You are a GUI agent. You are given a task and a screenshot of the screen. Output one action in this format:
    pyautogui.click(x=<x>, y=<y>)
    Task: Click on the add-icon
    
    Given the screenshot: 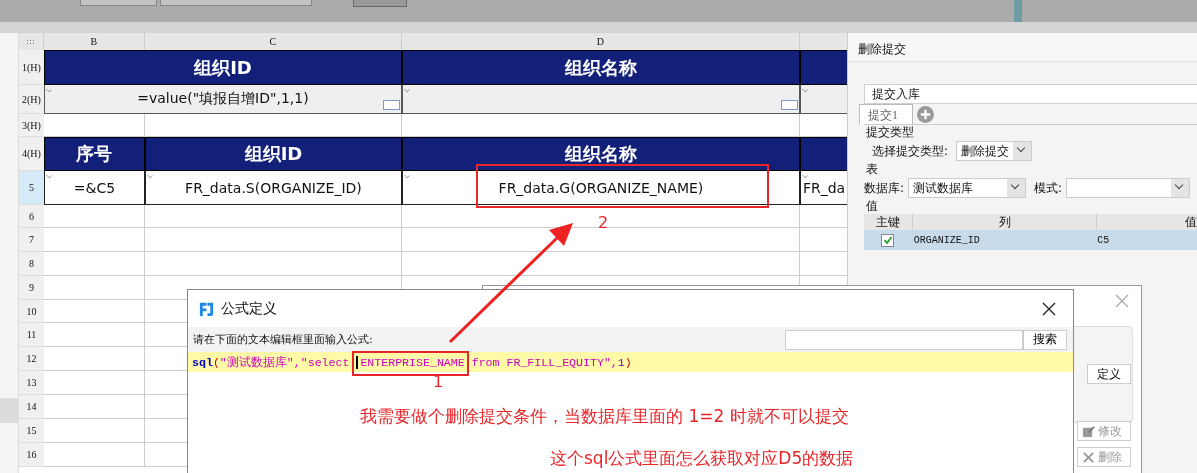 What is the action you would take?
    pyautogui.click(x=925, y=114)
    